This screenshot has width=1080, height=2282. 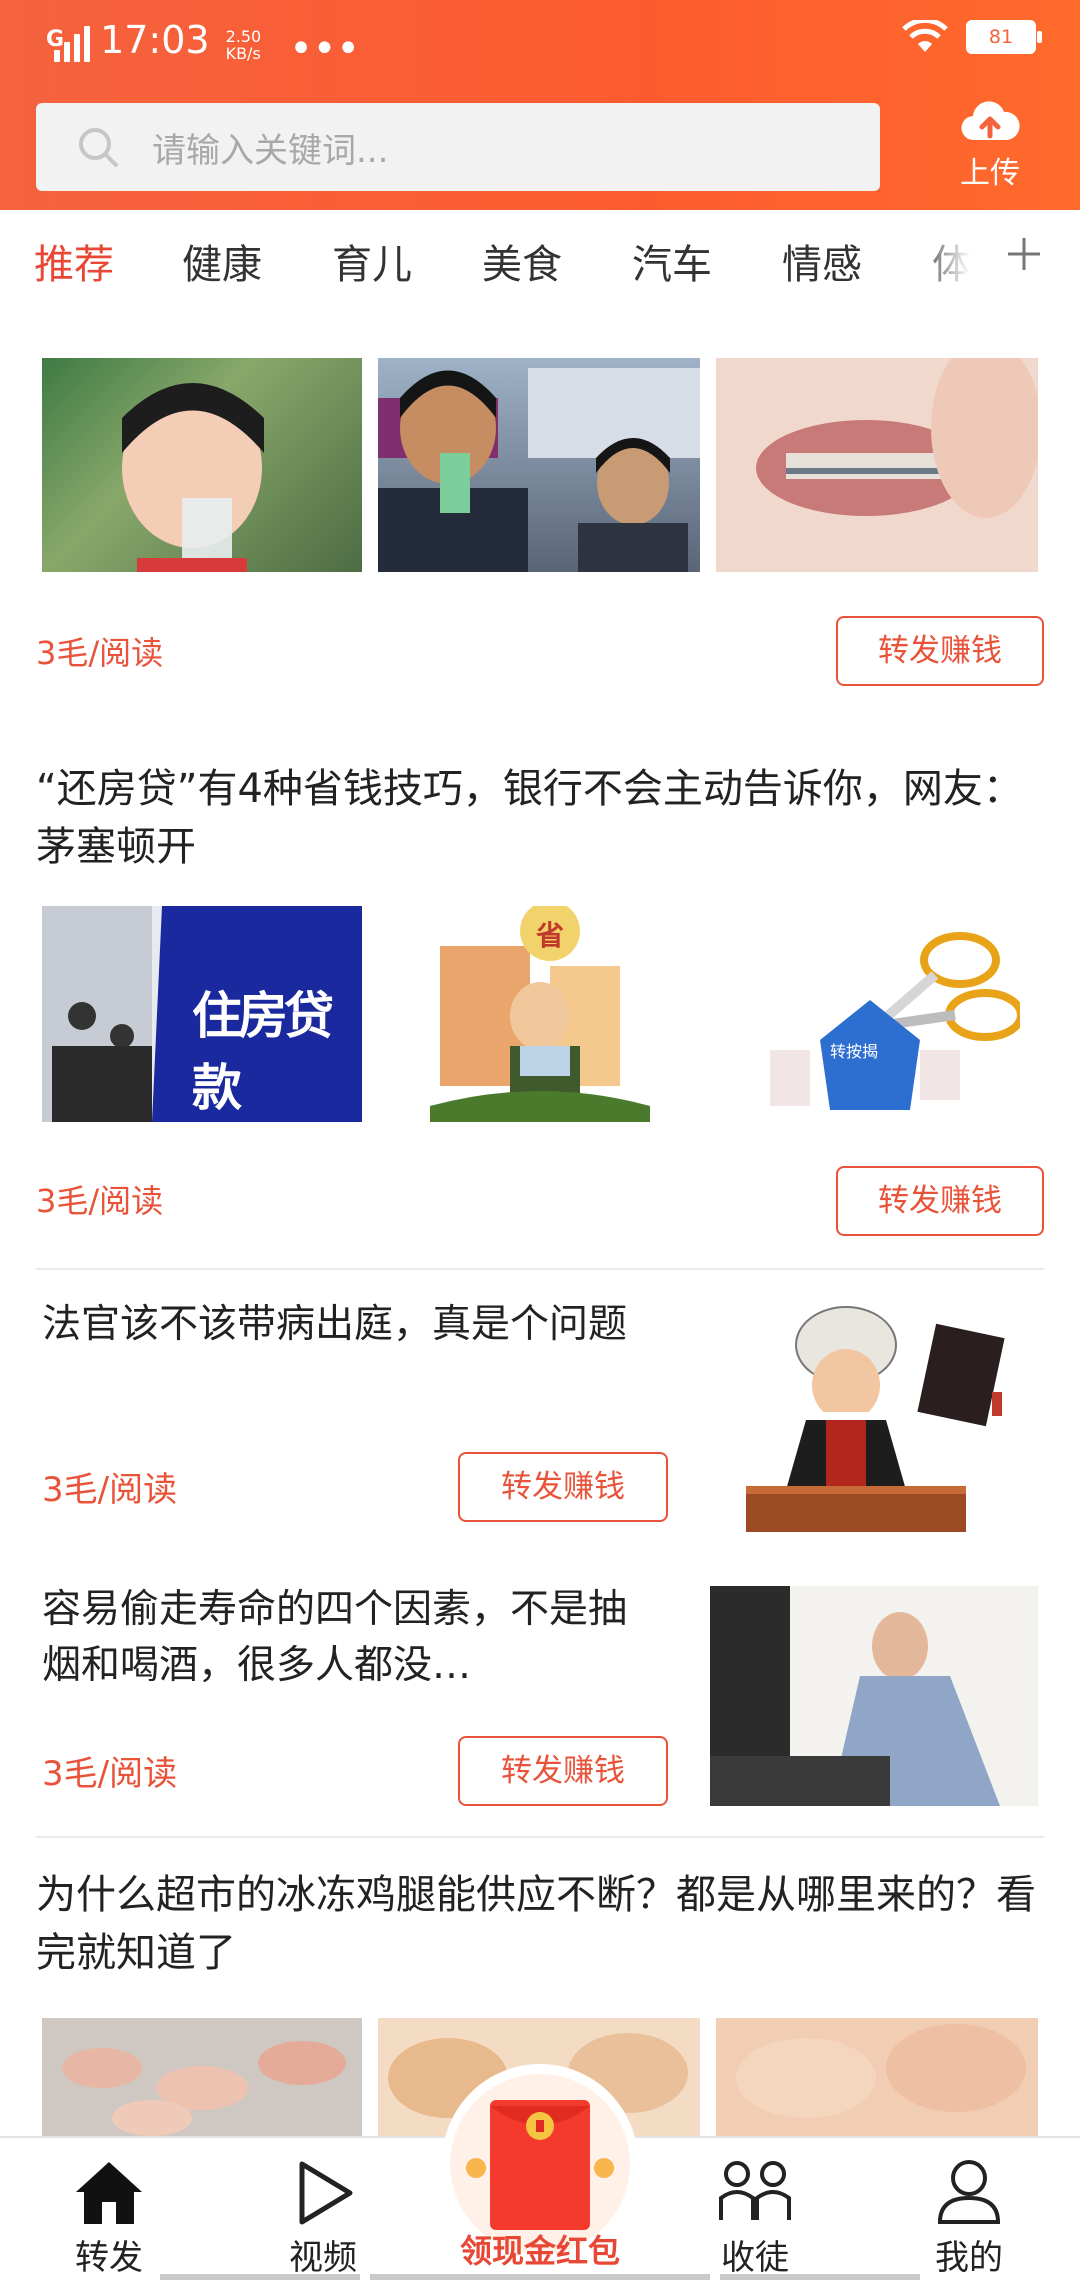 I want to click on nav-share-label: 转发, so click(x=109, y=2258).